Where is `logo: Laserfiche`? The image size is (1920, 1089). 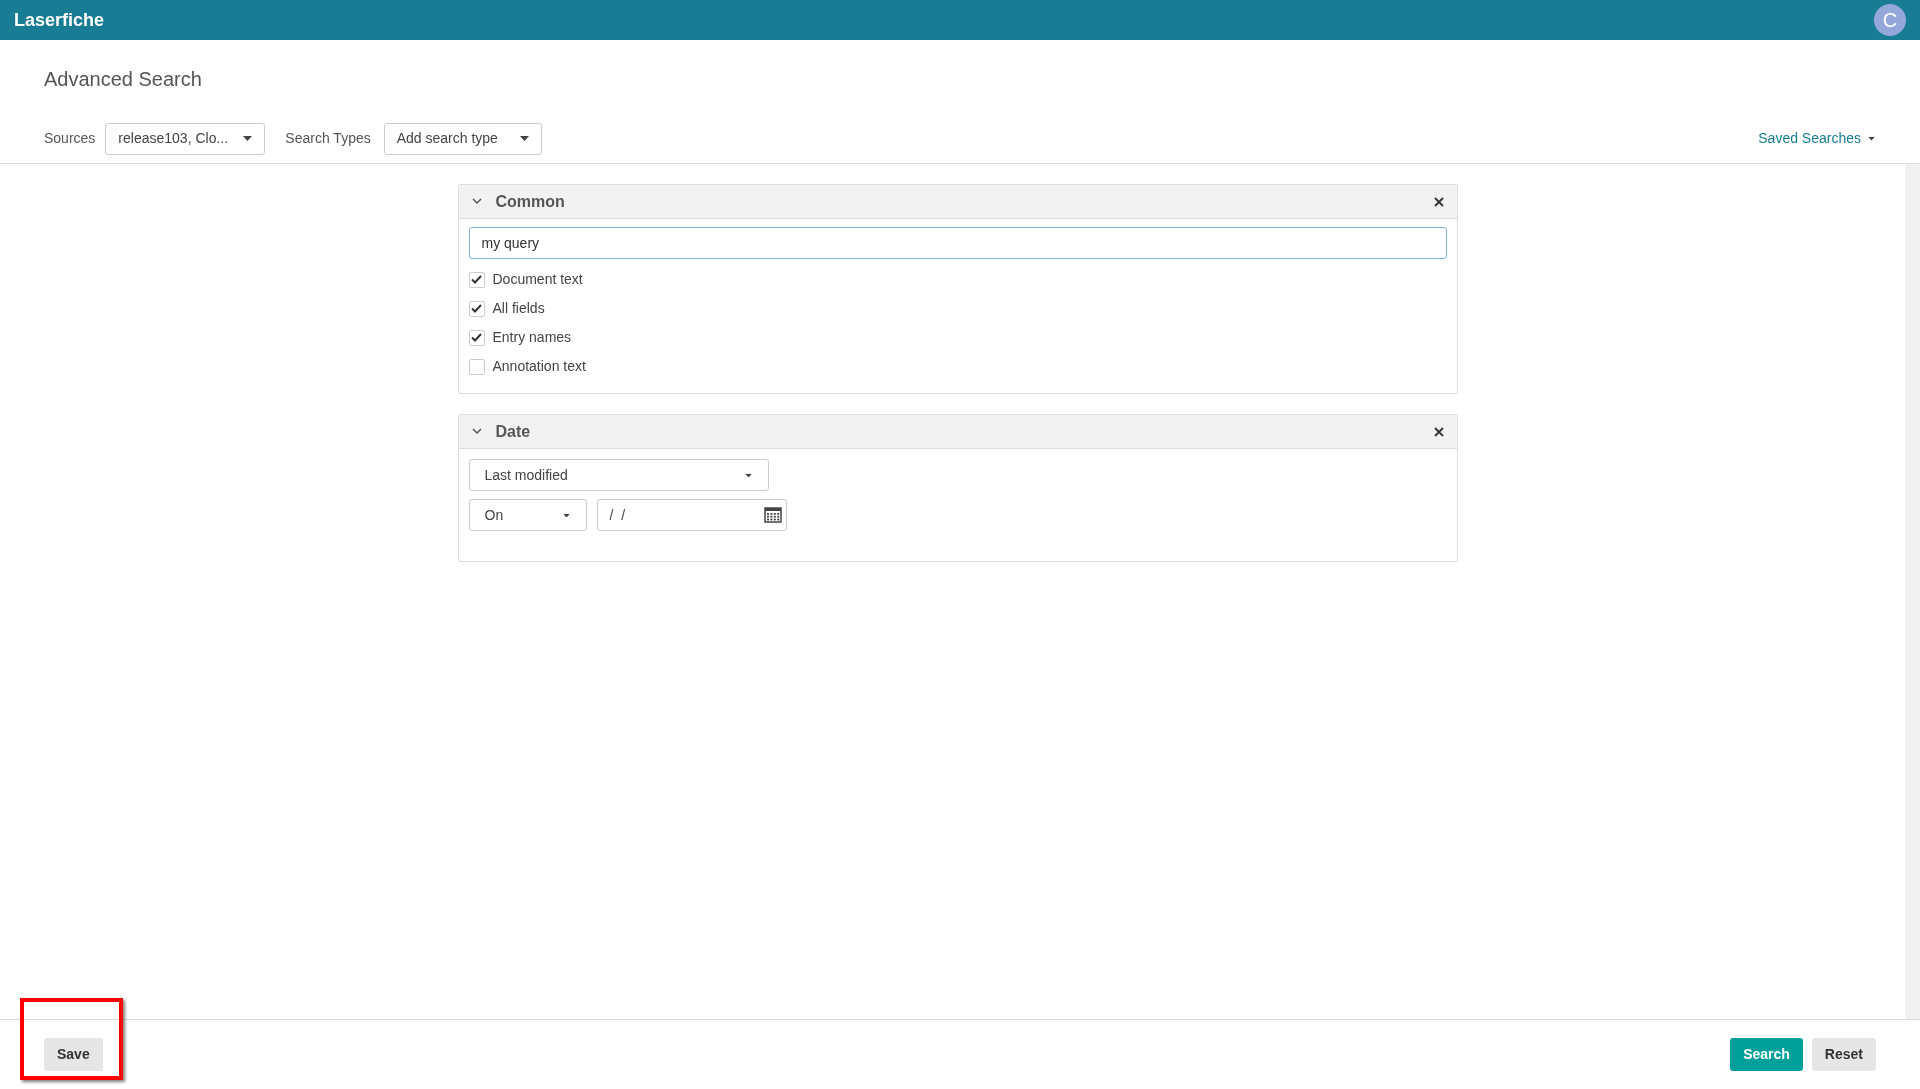
logo: Laserfiche is located at coordinates (59, 20).